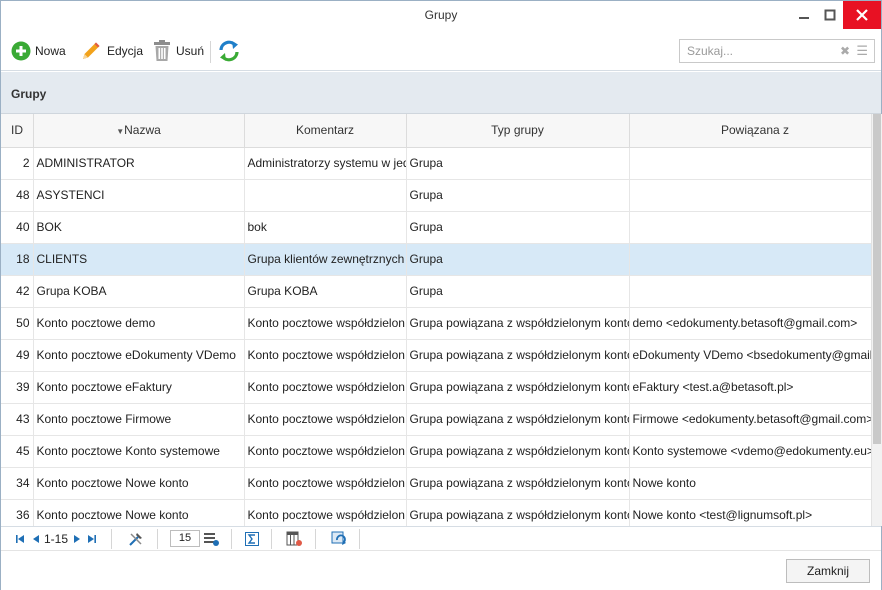 This screenshot has height=590, width=882. What do you see at coordinates (845, 51) in the screenshot?
I see `clear-search-icon: ✖` at bounding box center [845, 51].